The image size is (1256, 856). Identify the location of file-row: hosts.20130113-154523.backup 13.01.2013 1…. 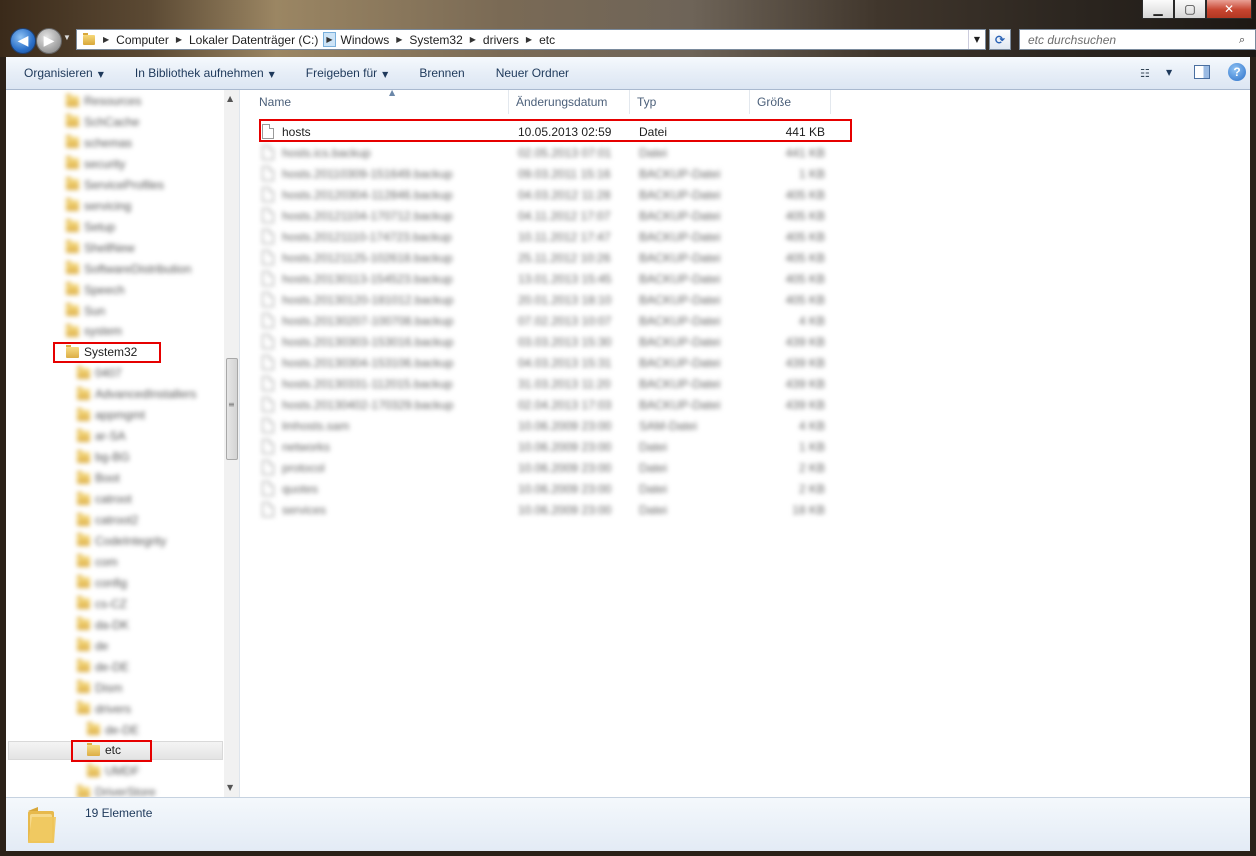
(552, 278).